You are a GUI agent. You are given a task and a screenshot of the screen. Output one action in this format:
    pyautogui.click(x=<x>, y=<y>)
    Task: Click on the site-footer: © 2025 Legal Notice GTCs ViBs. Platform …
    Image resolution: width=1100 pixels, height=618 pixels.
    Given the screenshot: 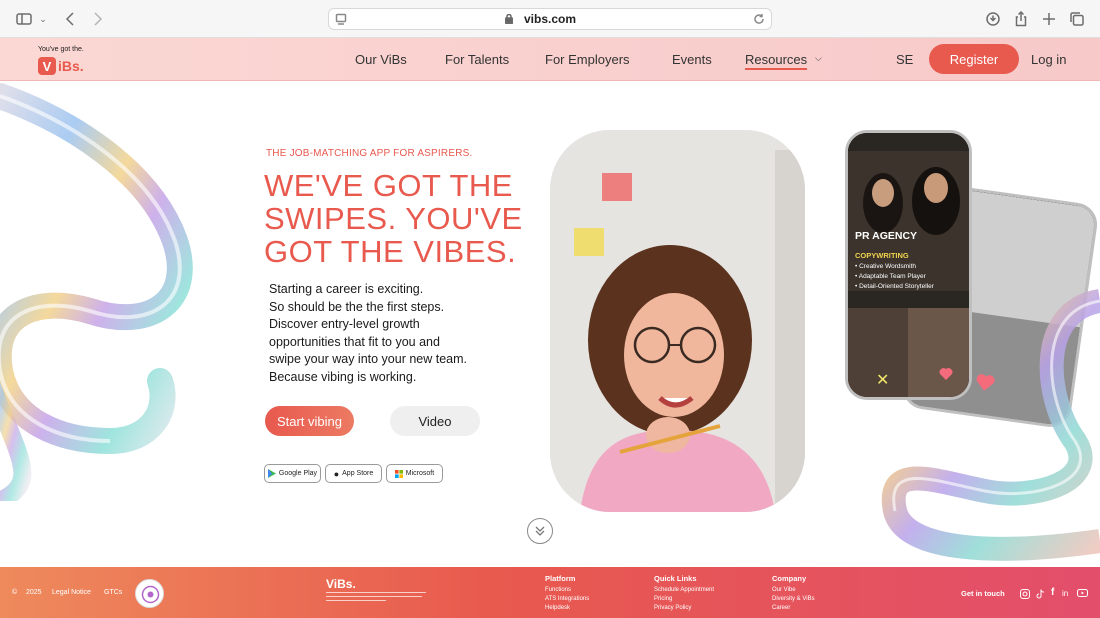 What is the action you would take?
    pyautogui.click(x=550, y=592)
    